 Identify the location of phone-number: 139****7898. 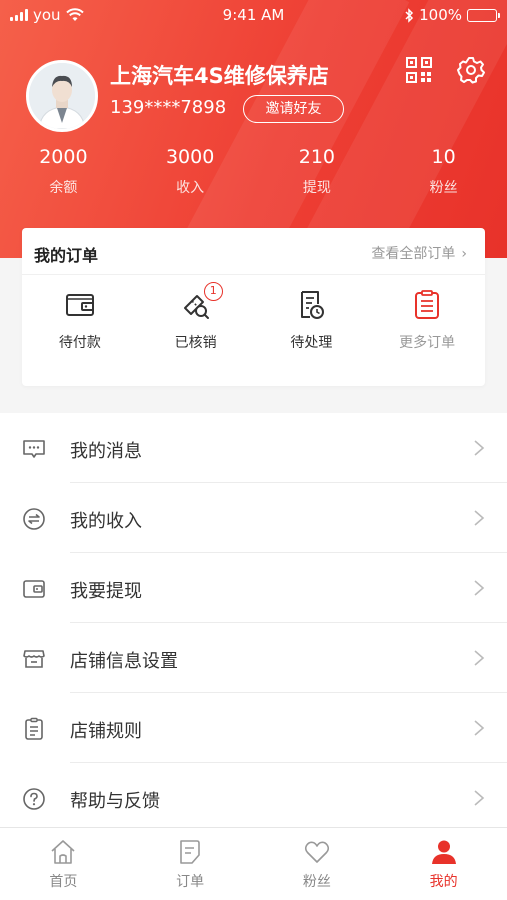
(168, 107).